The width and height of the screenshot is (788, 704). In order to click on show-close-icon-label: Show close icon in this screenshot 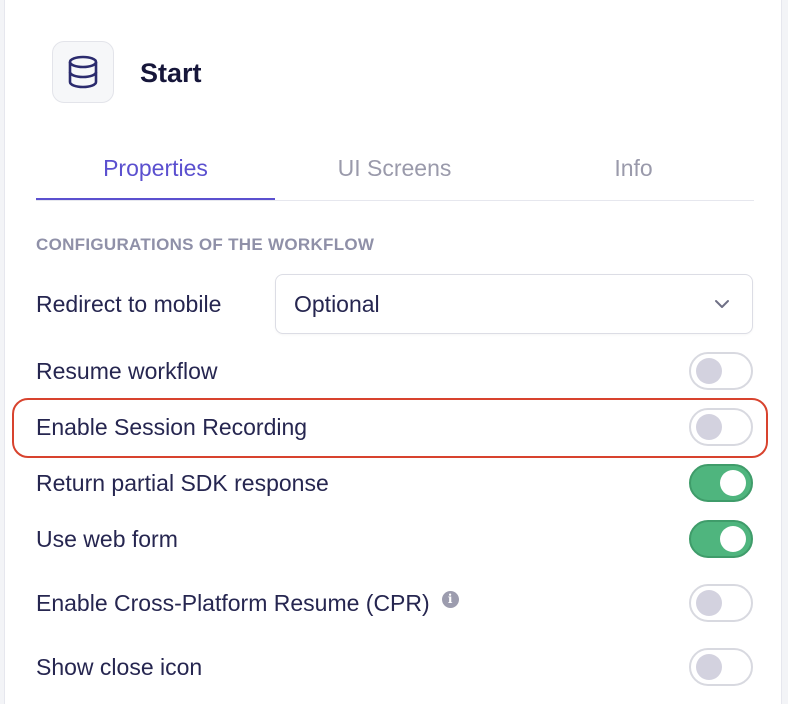, I will do `click(119, 667)`.